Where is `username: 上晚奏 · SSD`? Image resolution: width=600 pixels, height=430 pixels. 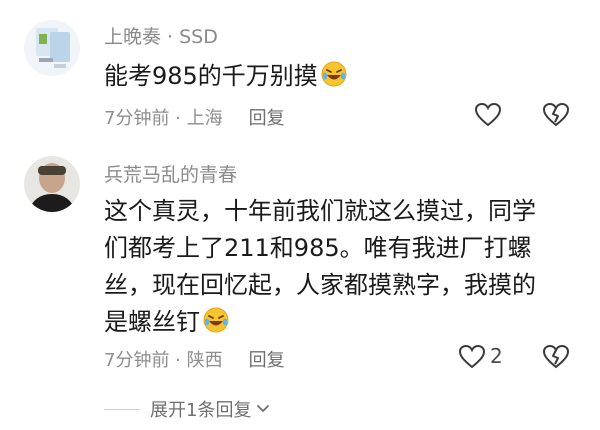
username: 上晚奏 · SSD is located at coordinates (161, 35).